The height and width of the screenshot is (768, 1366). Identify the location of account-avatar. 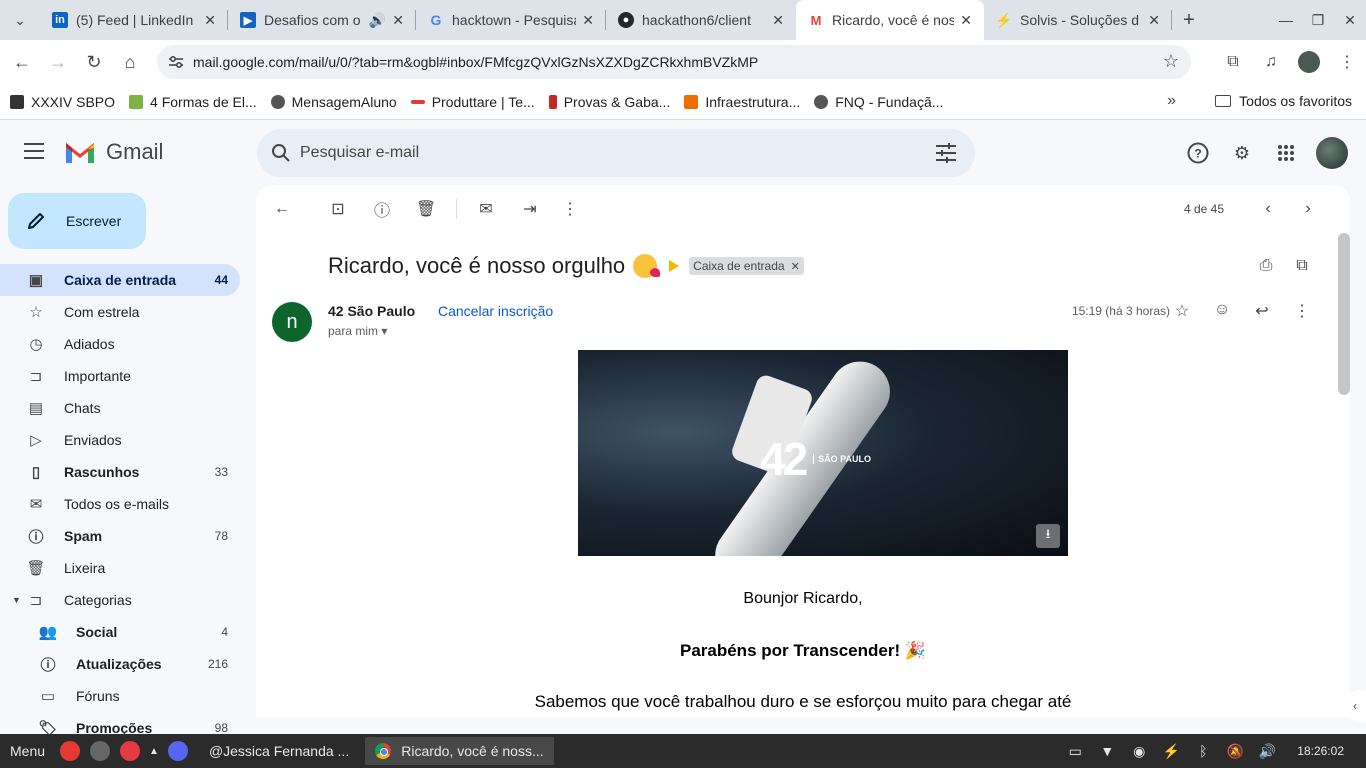
(1332, 153).